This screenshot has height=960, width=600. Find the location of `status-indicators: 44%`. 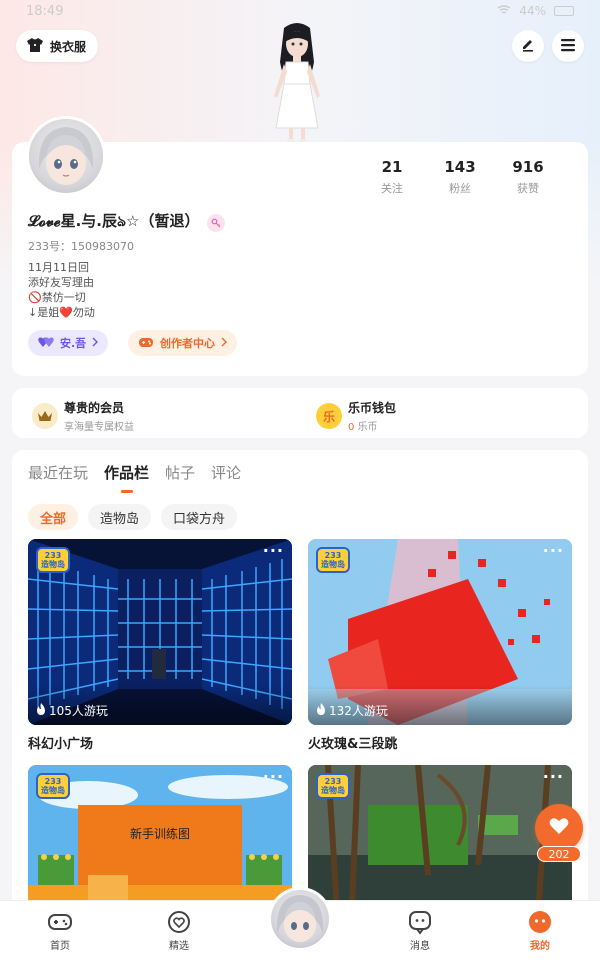

status-indicators: 44% is located at coordinates (535, 11).